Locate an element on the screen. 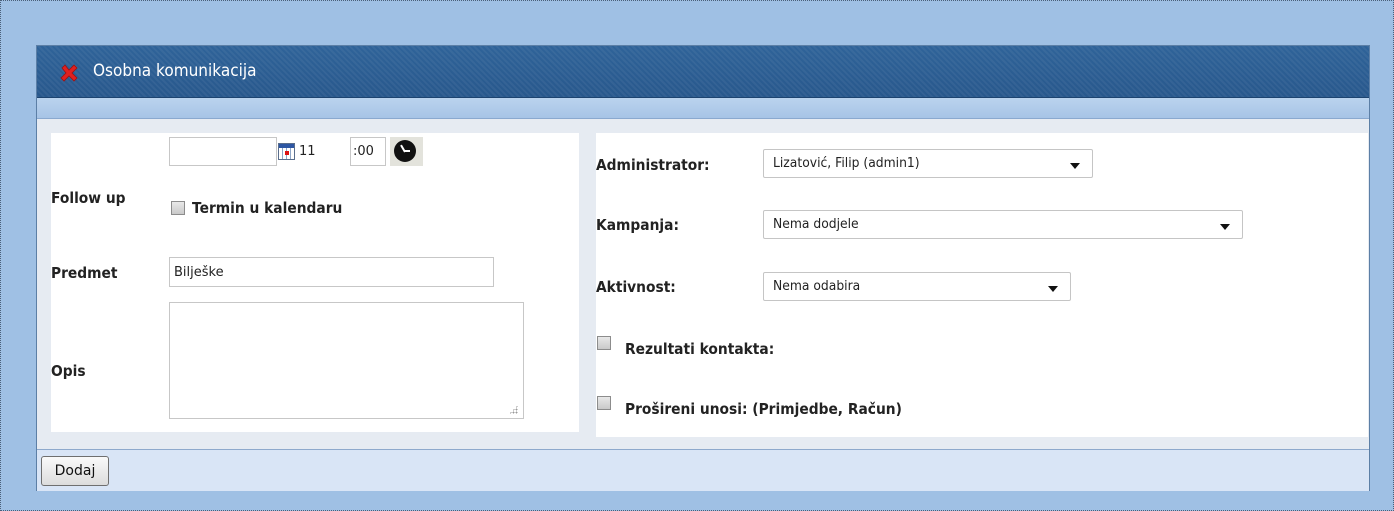 This screenshot has width=1394, height=511. contact-results-checkbox is located at coordinates (604, 343).